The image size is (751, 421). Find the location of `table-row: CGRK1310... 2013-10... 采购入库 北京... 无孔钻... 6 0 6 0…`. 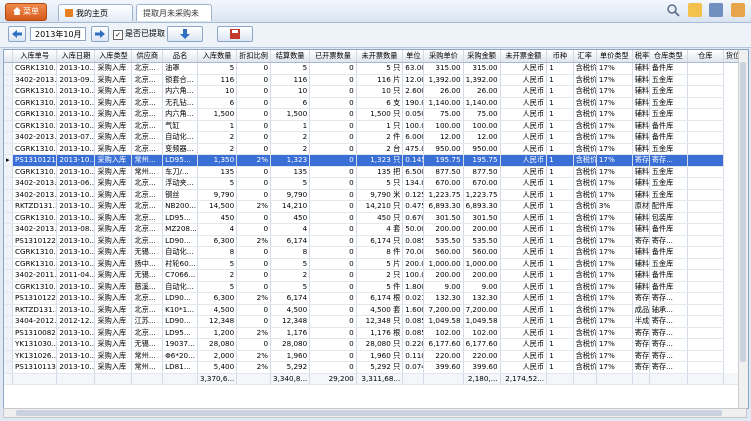

table-row: CGRK1310... 2013-10... 采购入库 北京... 无孔钻... 6 0 6 0… is located at coordinates (373, 103).